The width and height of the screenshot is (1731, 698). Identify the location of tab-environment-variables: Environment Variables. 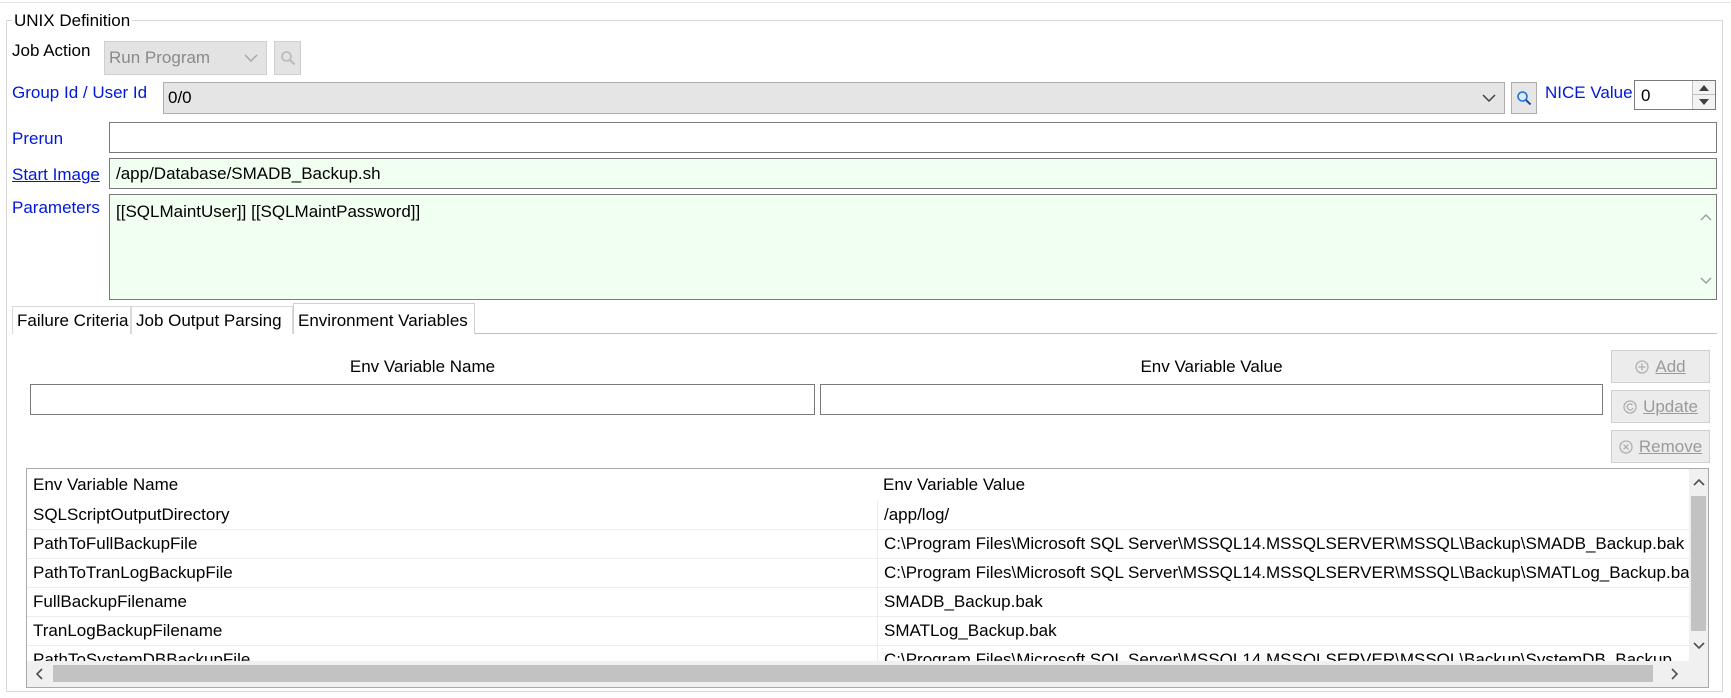
(384, 318).